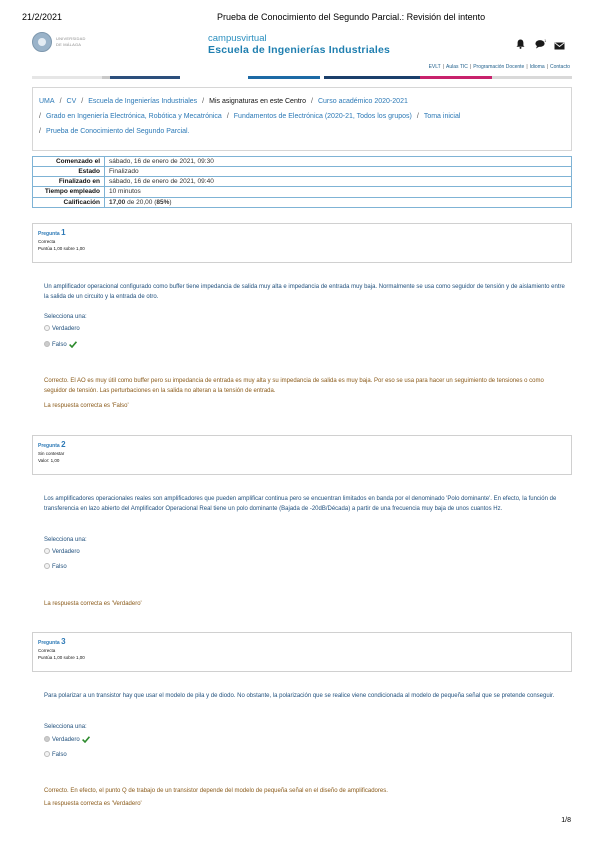 This screenshot has width=599, height=848. Describe the element at coordinates (42, 17) in the screenshot. I see `print-date: 21/2/2021` at that location.